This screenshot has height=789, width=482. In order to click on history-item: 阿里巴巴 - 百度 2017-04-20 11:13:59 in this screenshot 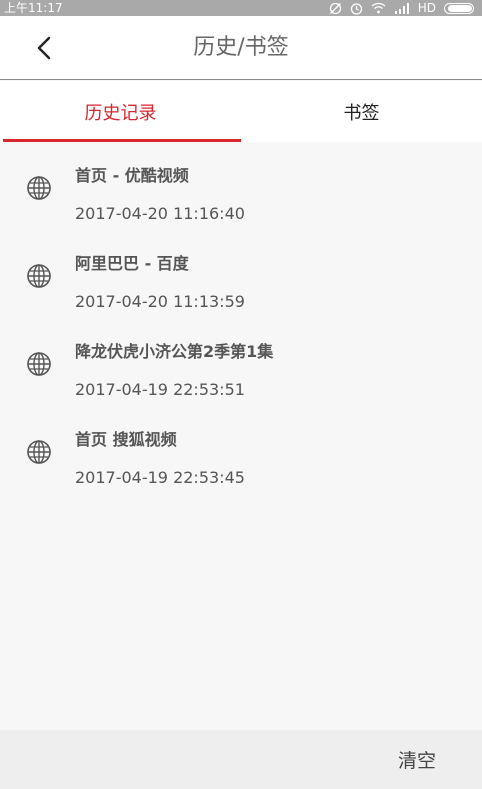, I will do `click(241, 274)`.